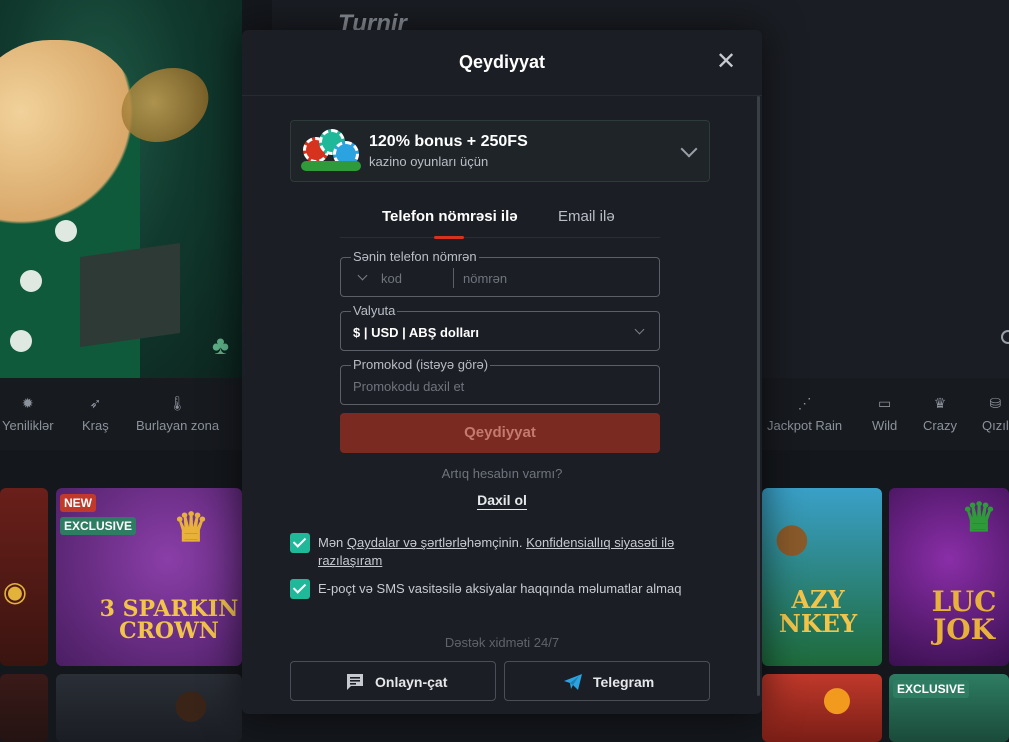  I want to click on online-chat-button: Onlayn-çat, so click(393, 681).